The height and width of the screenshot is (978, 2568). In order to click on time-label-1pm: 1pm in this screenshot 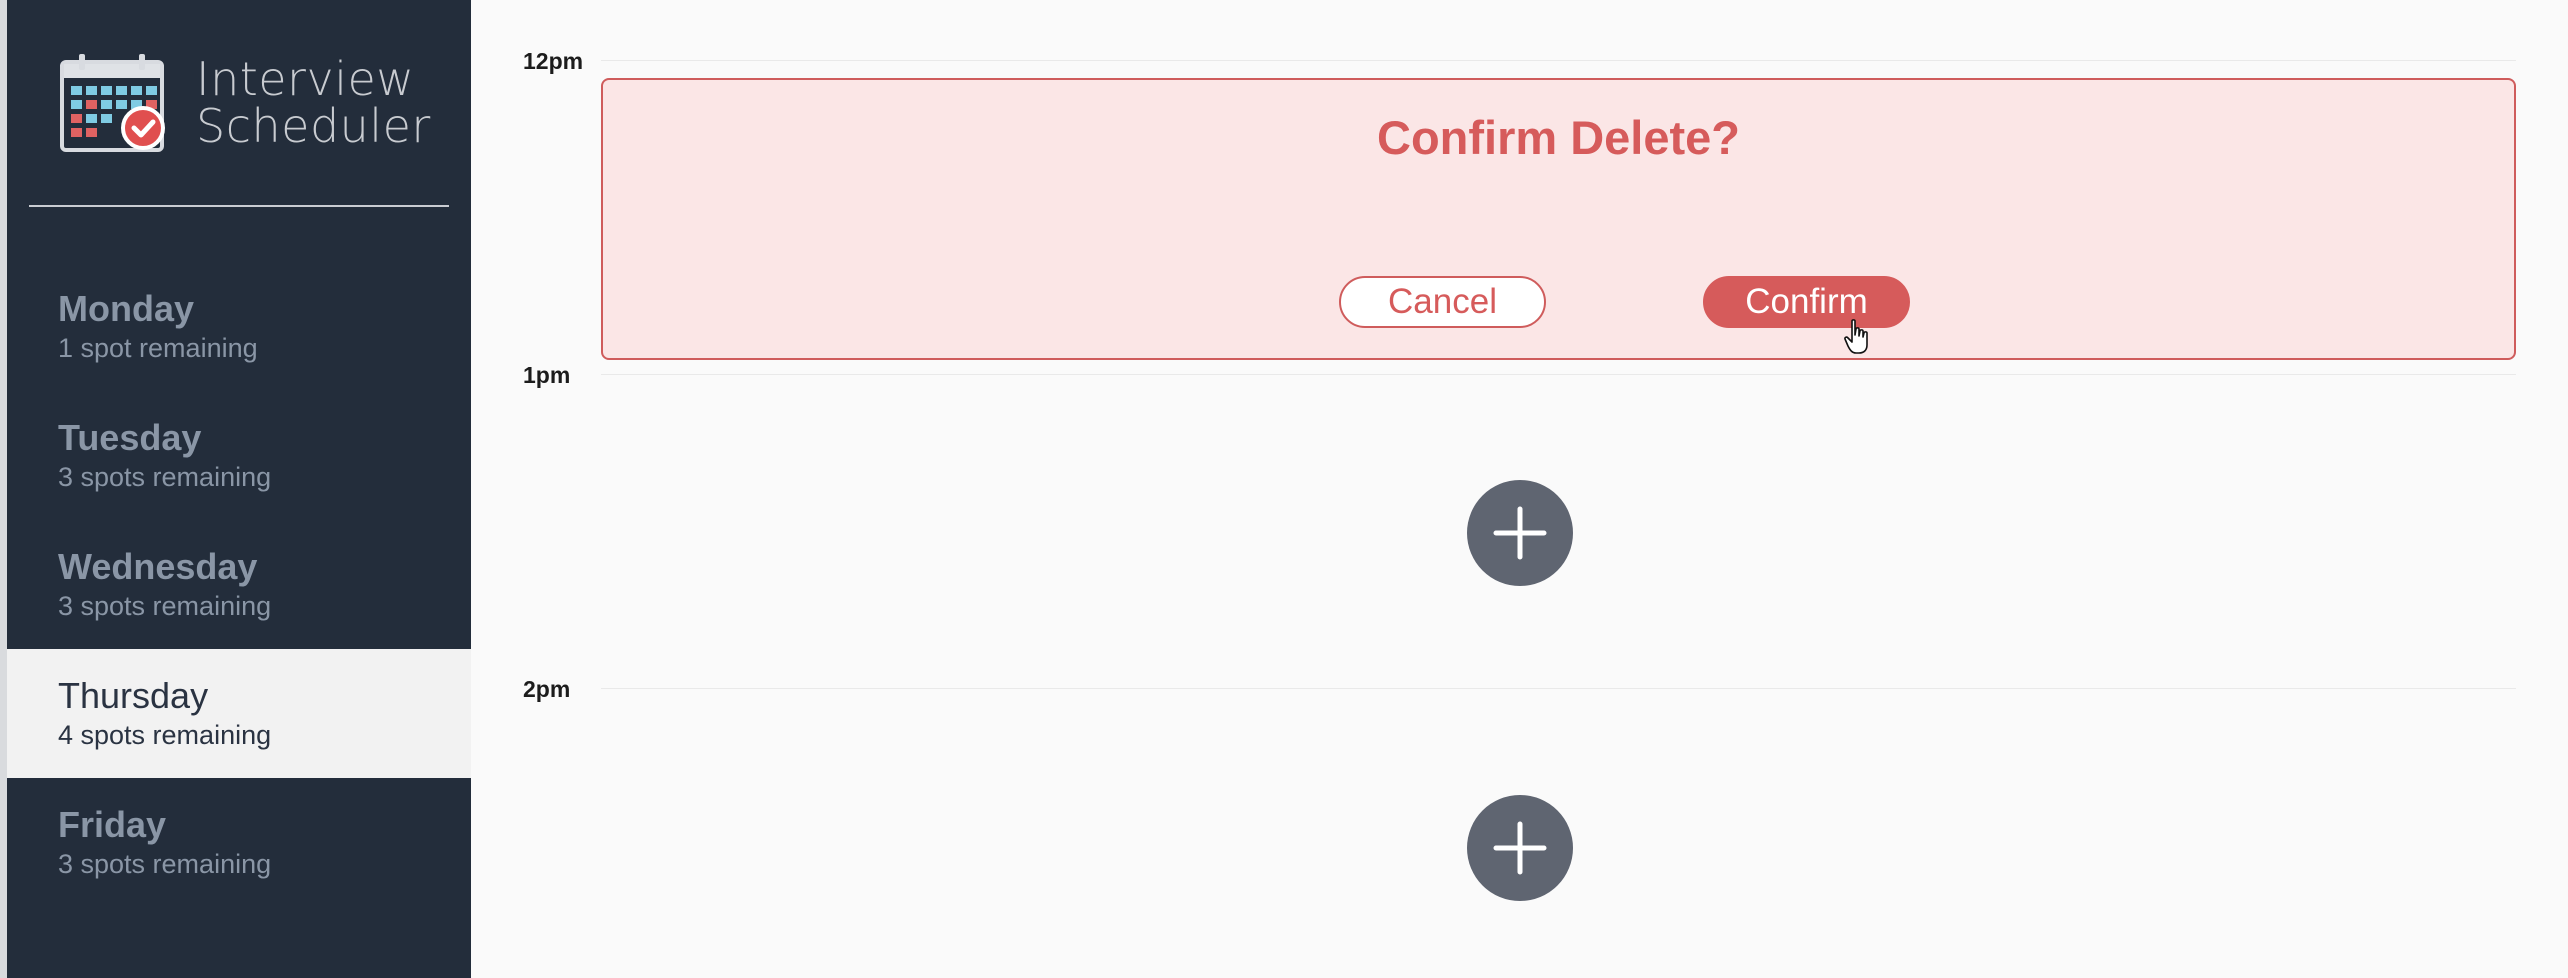, I will do `click(547, 375)`.